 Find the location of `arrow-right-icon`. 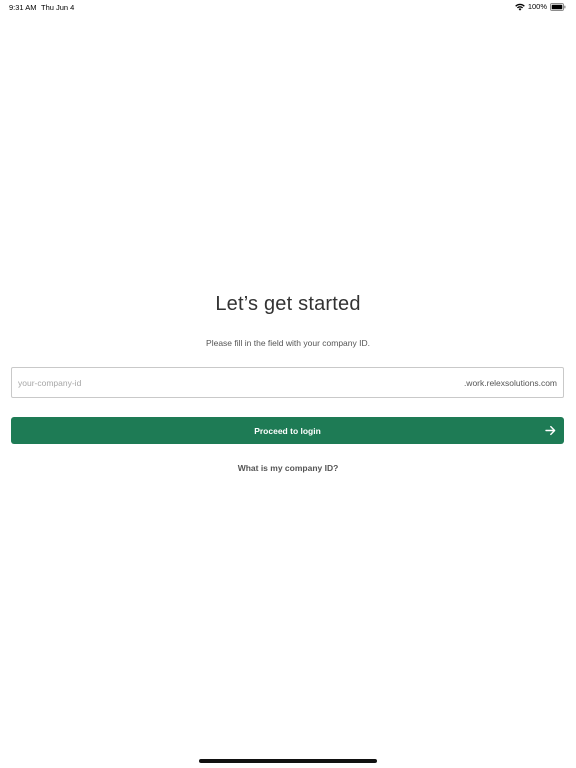

arrow-right-icon is located at coordinates (550, 430).